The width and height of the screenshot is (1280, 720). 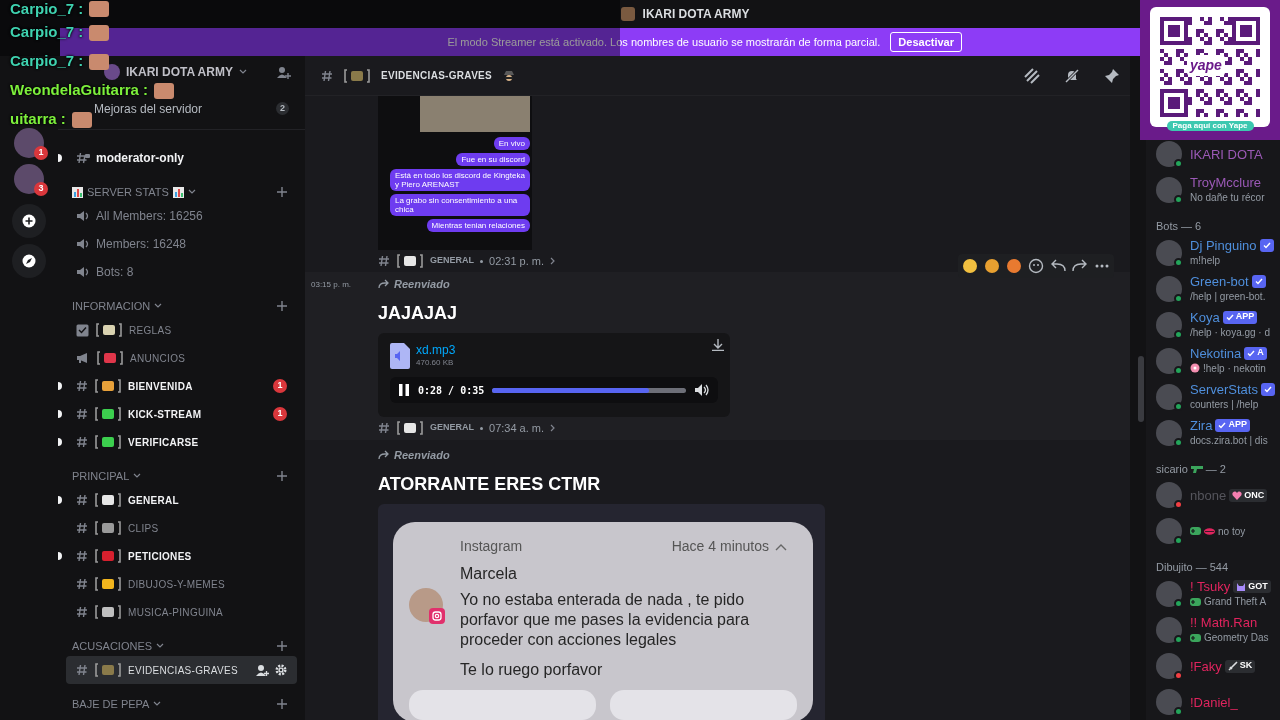 What do you see at coordinates (83, 358) in the screenshot?
I see `megaphone-icon` at bounding box center [83, 358].